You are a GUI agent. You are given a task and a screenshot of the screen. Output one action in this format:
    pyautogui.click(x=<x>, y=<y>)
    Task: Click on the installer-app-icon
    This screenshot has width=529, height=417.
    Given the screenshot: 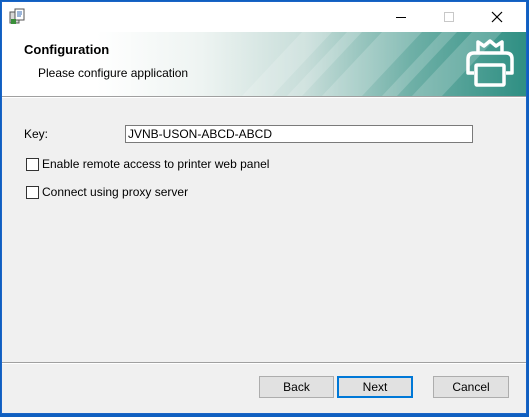 What is the action you would take?
    pyautogui.click(x=17, y=16)
    